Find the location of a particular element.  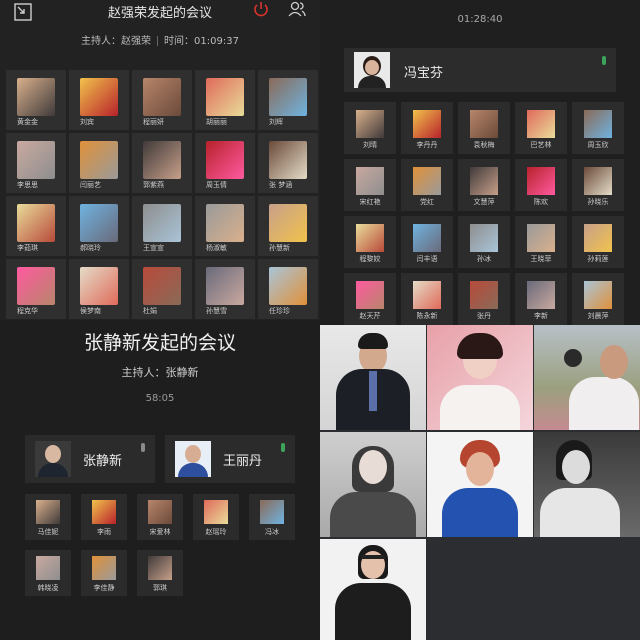

participant-tile: 程克华 is located at coordinates (36, 289).